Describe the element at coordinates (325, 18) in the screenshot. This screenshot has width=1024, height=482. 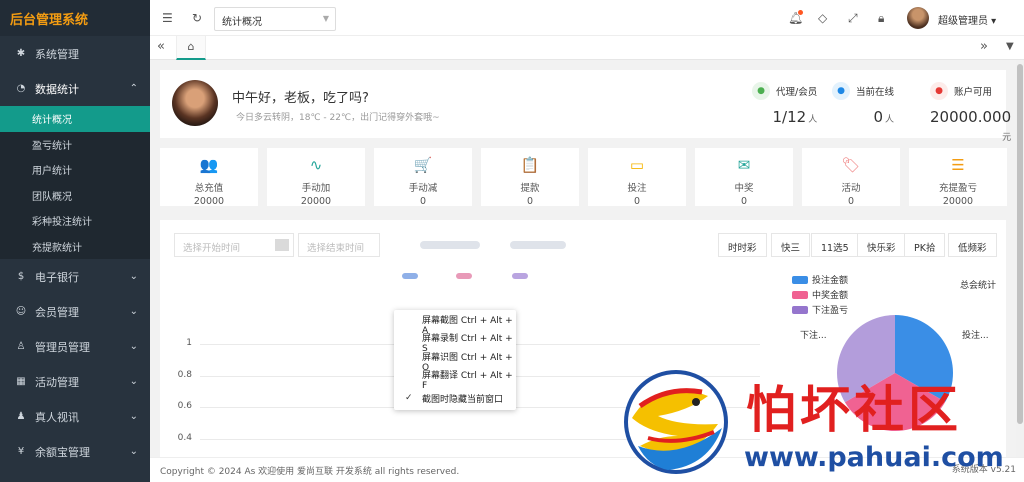
I see `chevron-down-icon: ▼` at that location.